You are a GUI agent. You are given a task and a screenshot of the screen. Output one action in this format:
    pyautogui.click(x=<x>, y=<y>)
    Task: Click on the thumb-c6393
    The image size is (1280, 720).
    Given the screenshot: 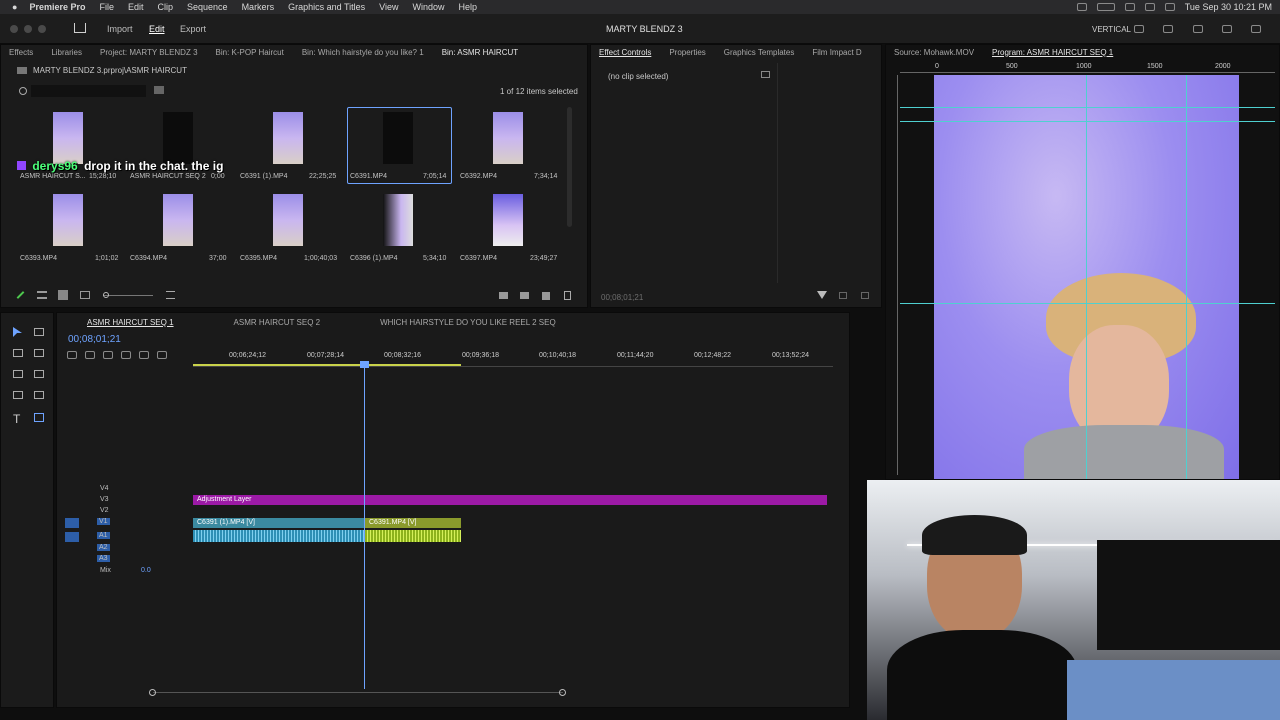 What is the action you would take?
    pyautogui.click(x=68, y=220)
    